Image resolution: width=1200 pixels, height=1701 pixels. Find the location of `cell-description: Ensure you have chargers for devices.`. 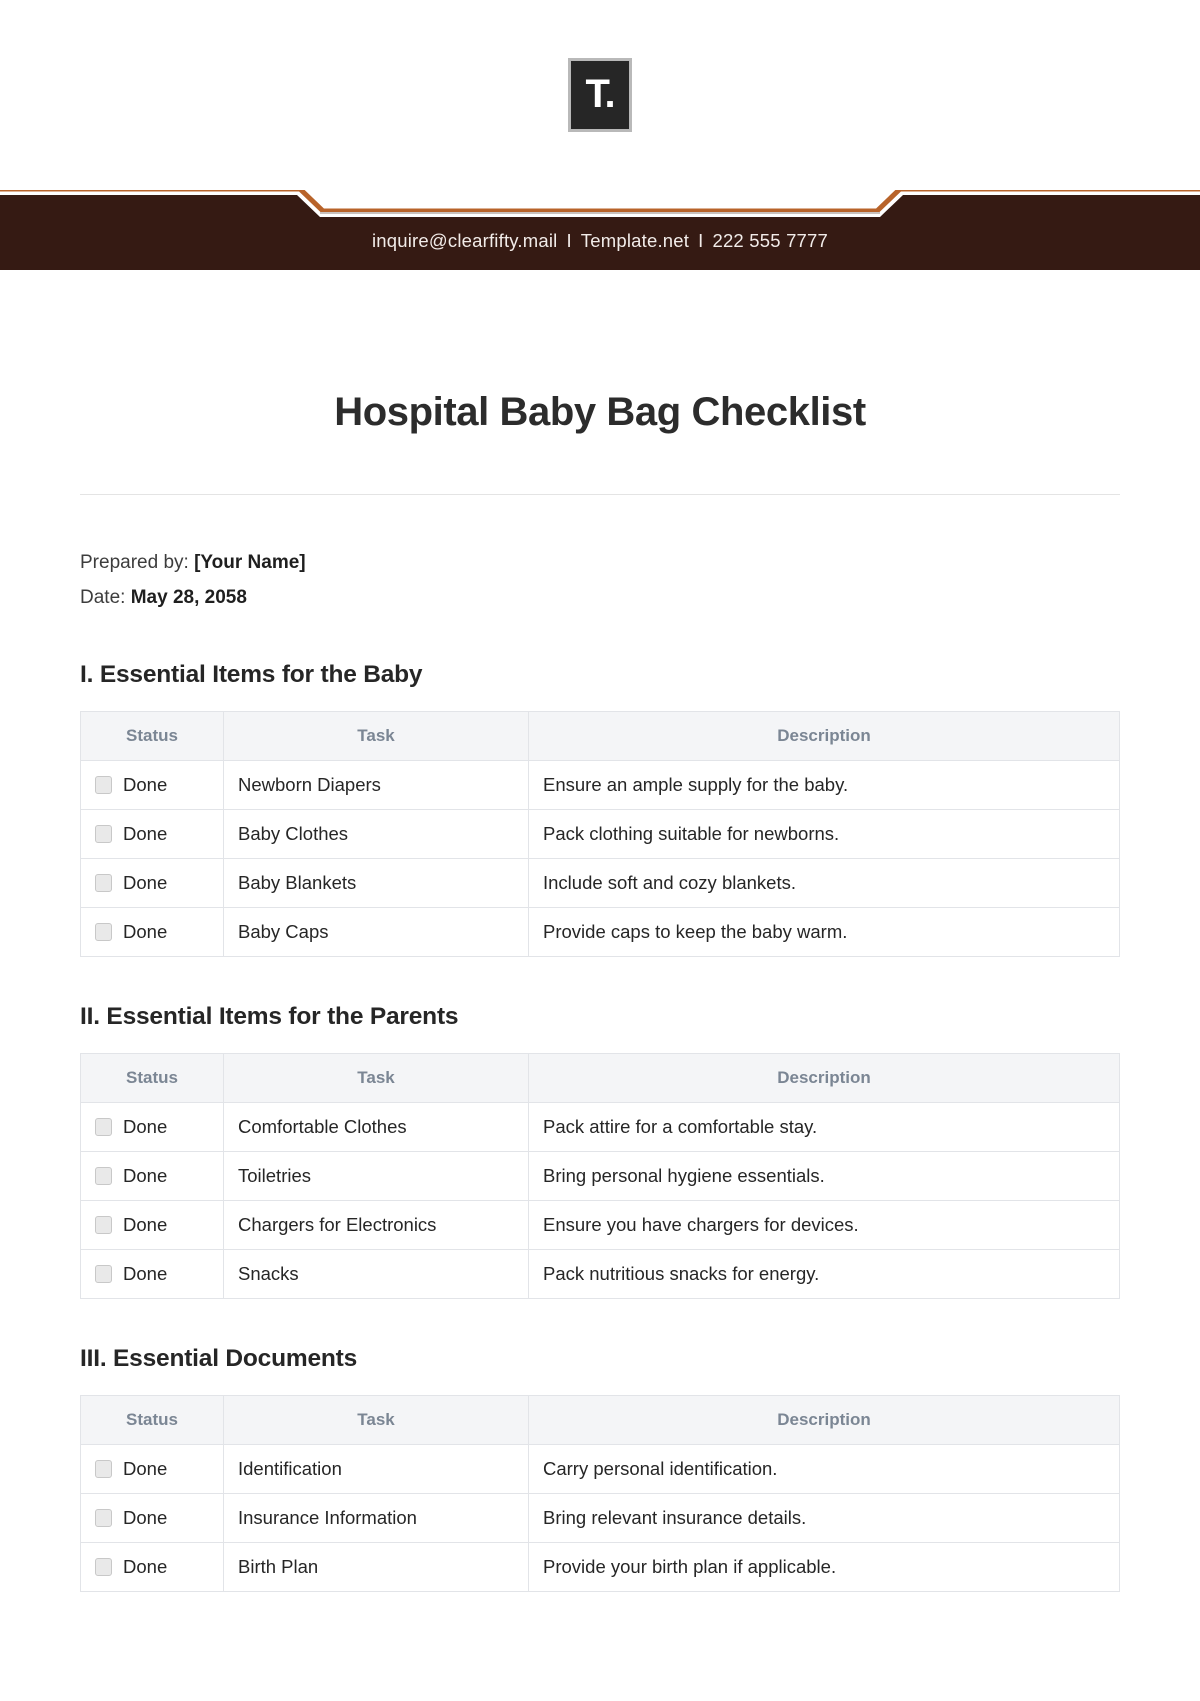

cell-description: Ensure you have chargers for devices. is located at coordinates (824, 1225).